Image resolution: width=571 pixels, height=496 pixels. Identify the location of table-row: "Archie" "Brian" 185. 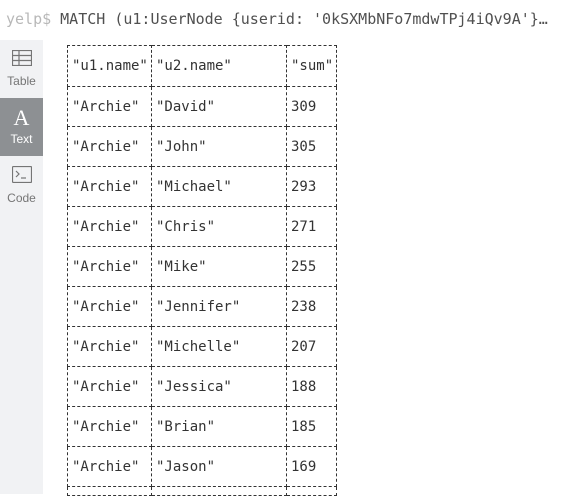
(202, 426).